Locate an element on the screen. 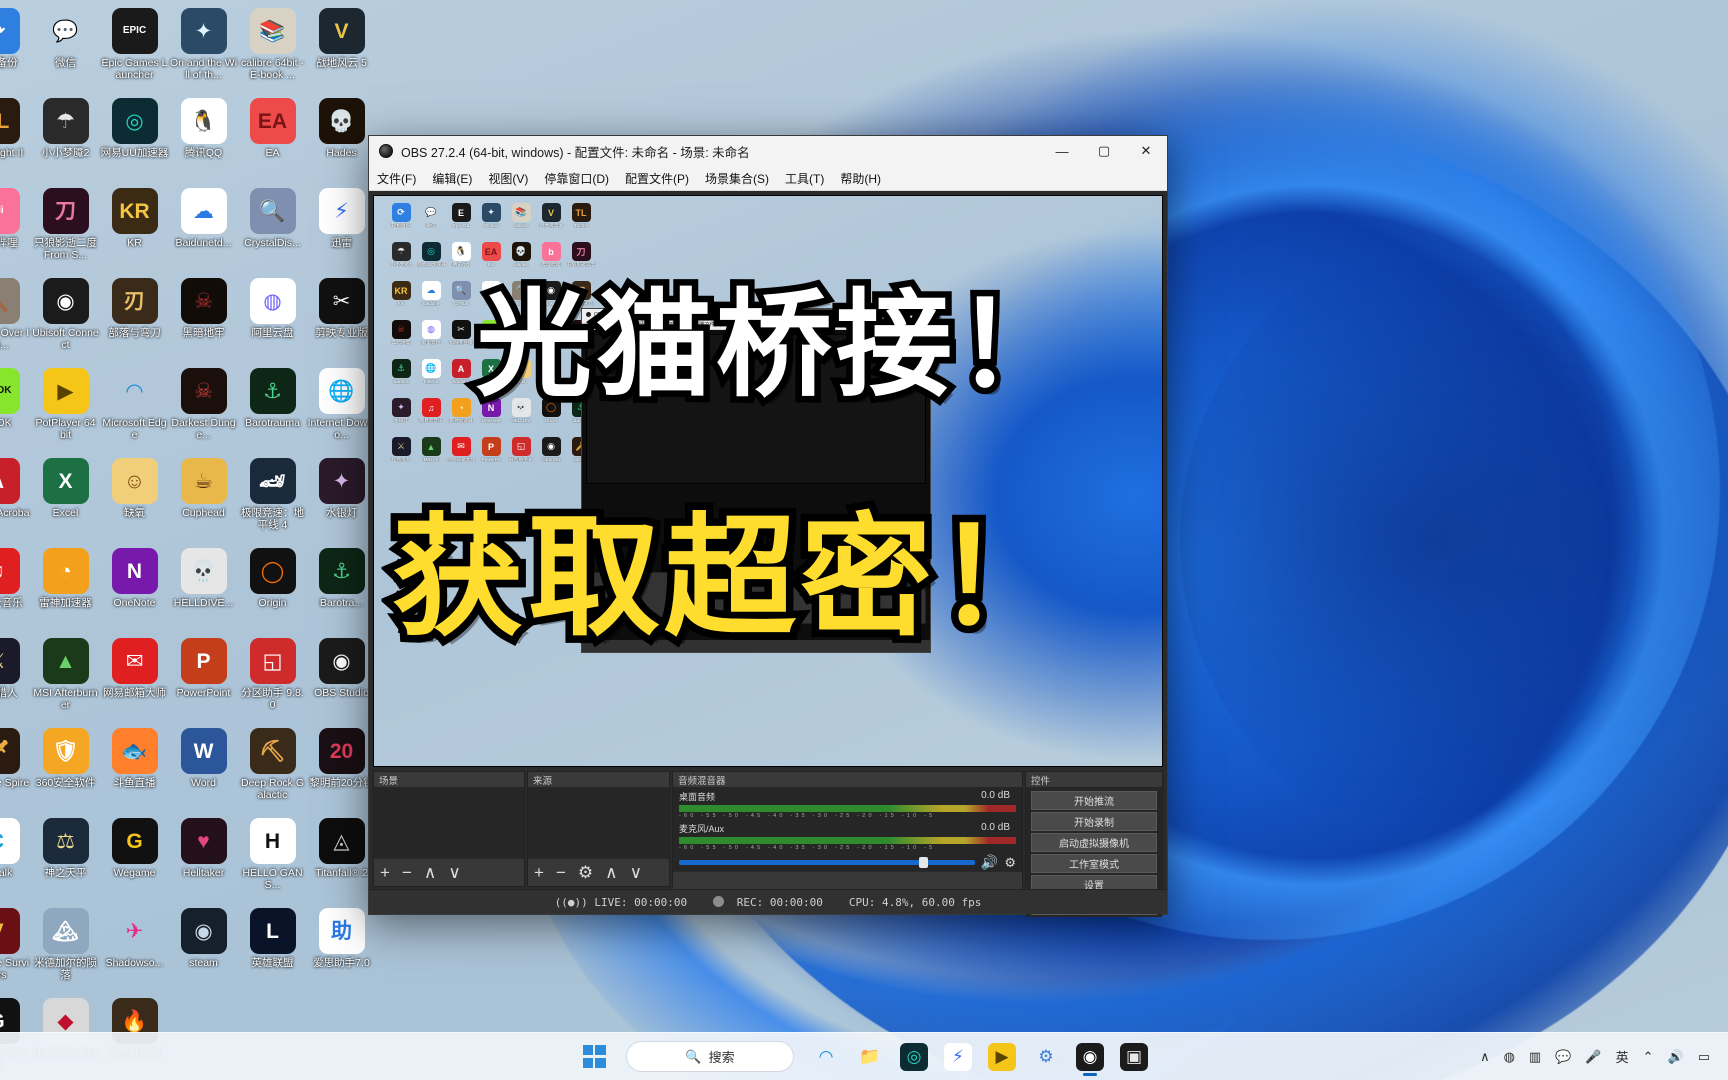 The height and width of the screenshot is (1080, 1728). desktop-icon: 🏔 米德加尔的陨落 is located at coordinates (65, 949).